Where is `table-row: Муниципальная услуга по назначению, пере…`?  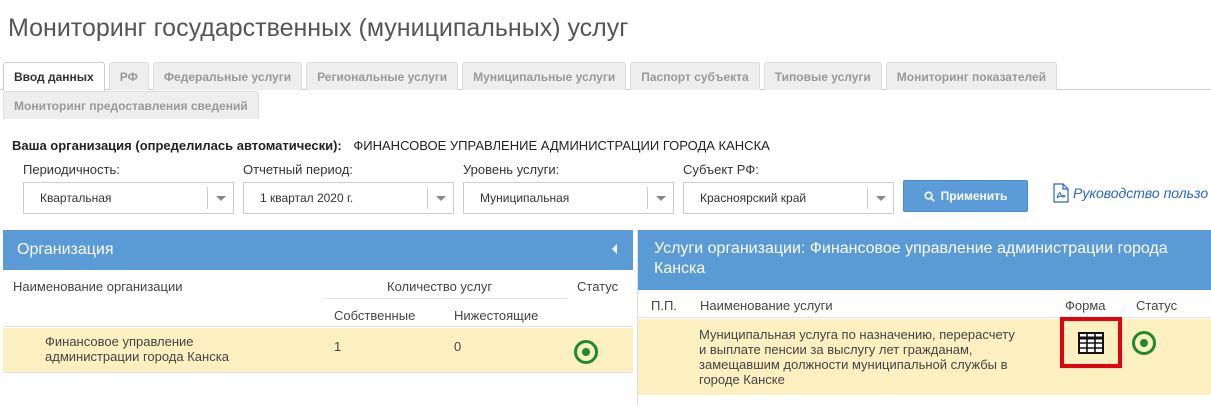
table-row: Муниципальная услуга по назначению, пере… is located at coordinates (924, 357).